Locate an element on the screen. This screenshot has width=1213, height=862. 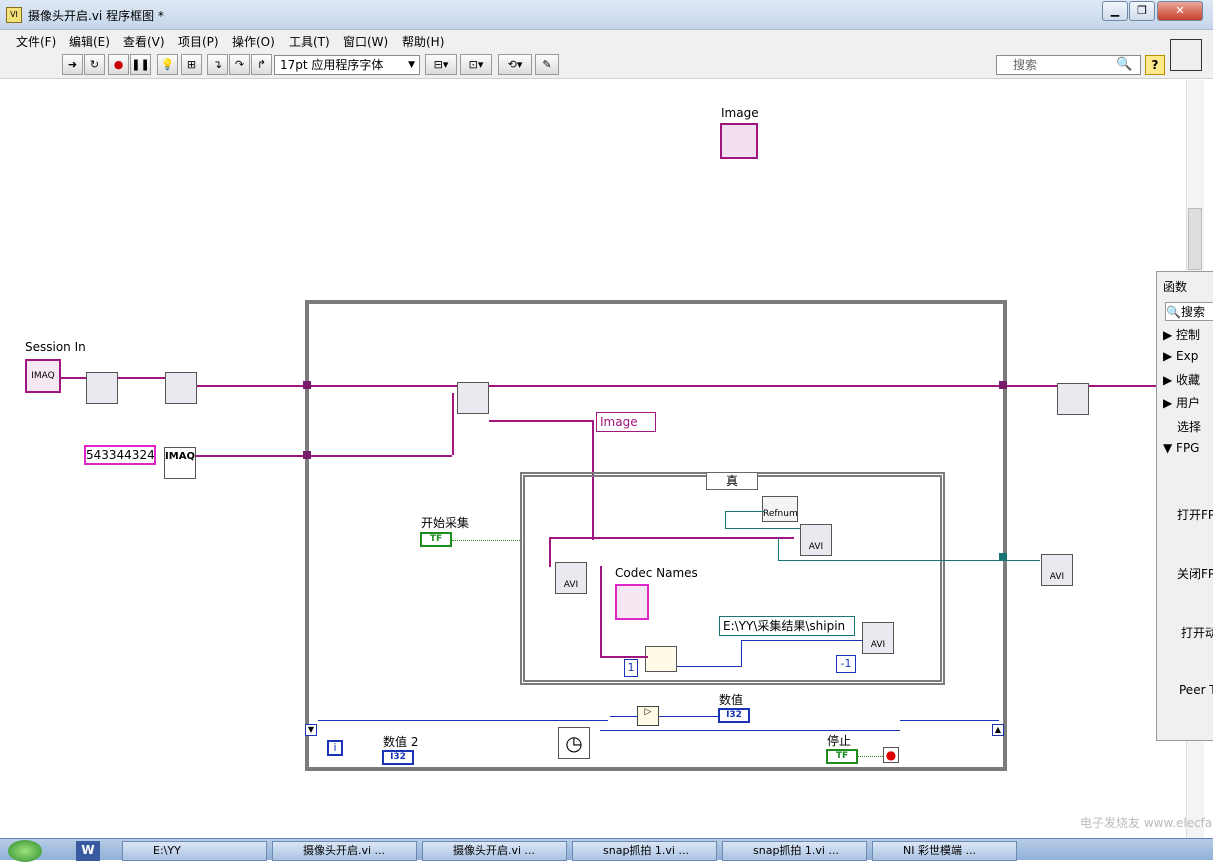
shift-register-left: ▼ is located at coordinates (311, 730).